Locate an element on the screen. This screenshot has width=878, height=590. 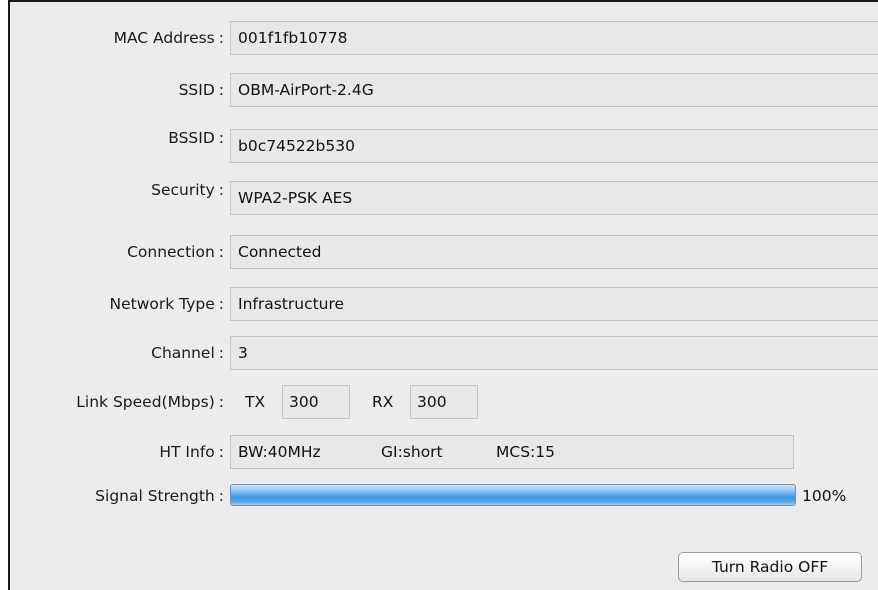
bssid-field: b0c74522b530 is located at coordinates (554, 146).